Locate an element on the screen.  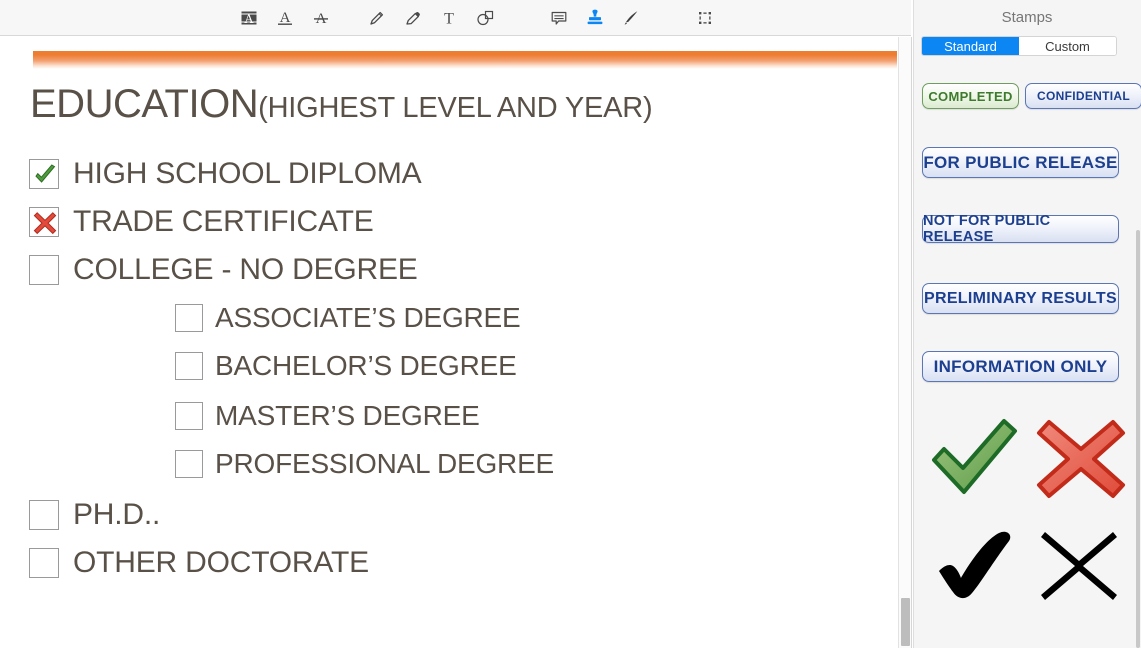
checklist-row: COLLEGE - NO DEGREE is located at coordinates (223, 270).